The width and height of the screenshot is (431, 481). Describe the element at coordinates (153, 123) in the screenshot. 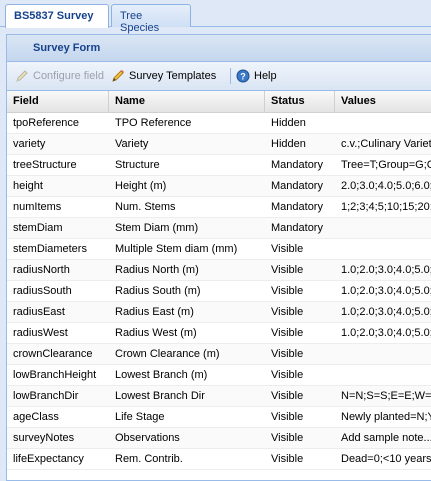

I see `name-cell: TPO Reference` at that location.